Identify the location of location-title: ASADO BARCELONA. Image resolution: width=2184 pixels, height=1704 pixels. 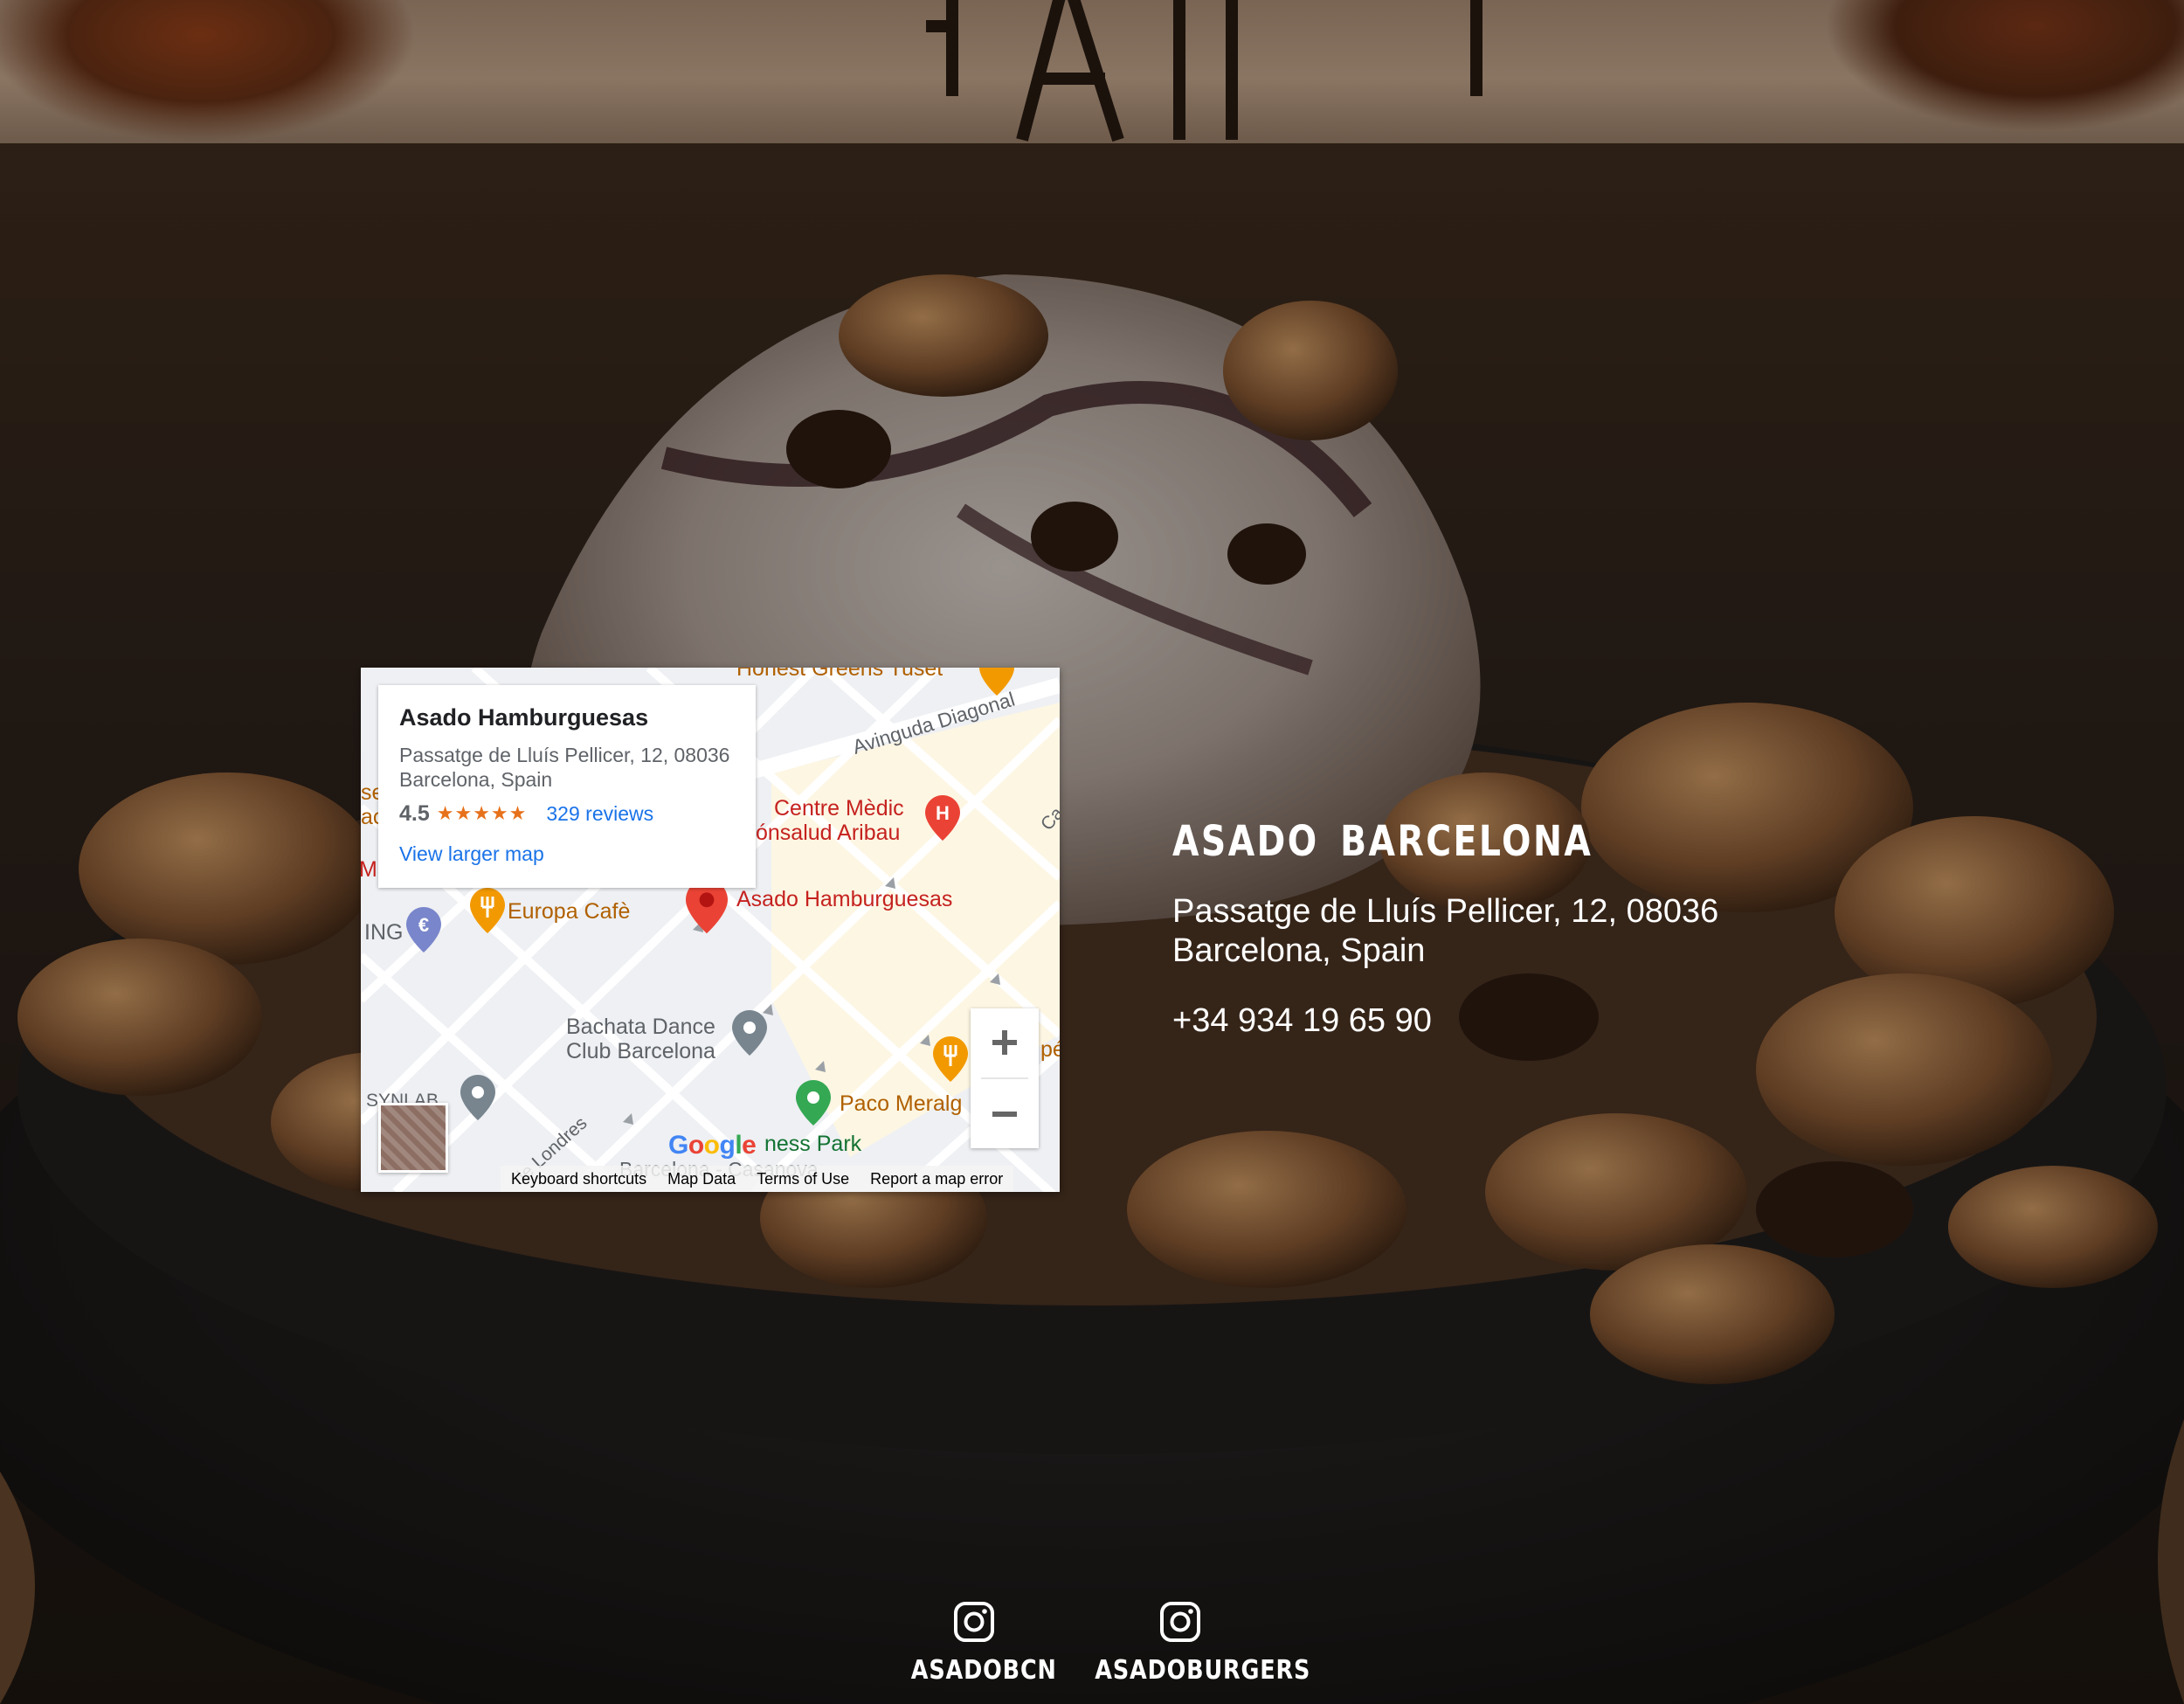
(1382, 841).